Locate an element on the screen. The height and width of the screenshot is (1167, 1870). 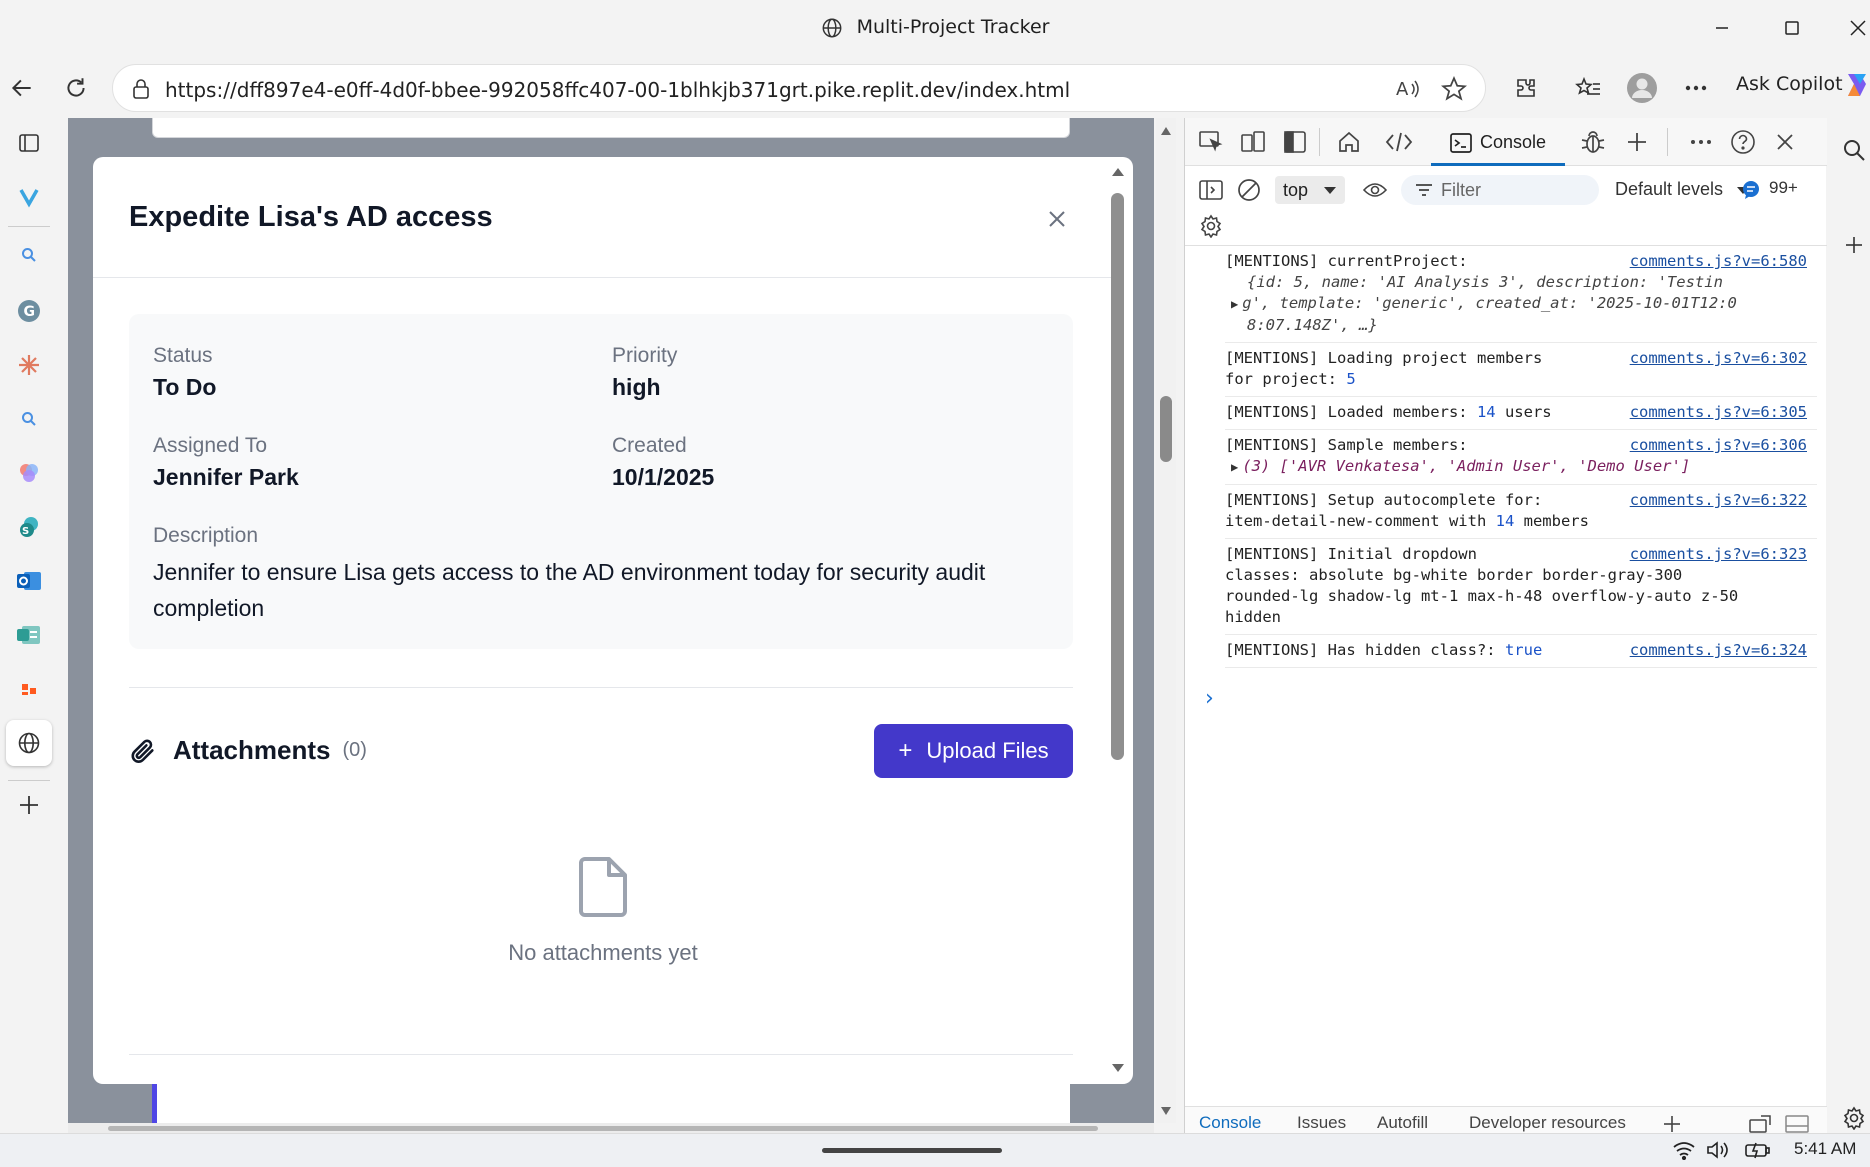
taskbar-handle is located at coordinates (912, 1150).